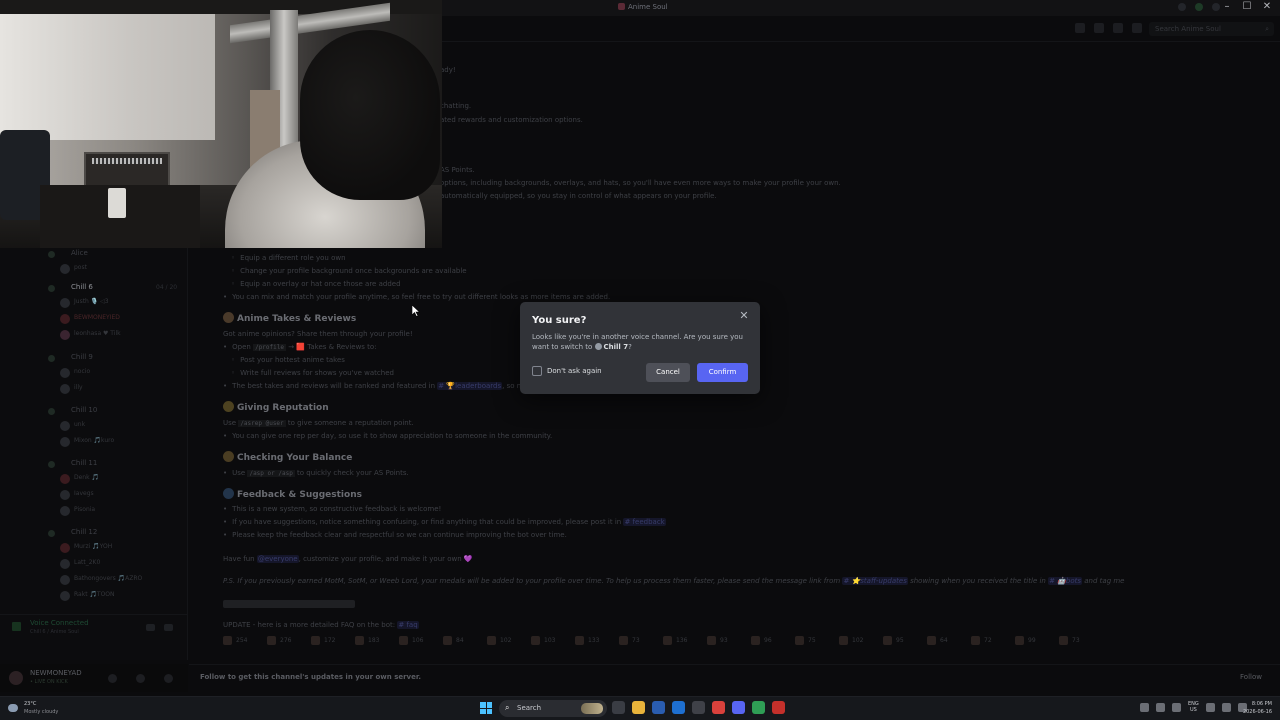  I want to click on reaction: 103, so click(549, 640).